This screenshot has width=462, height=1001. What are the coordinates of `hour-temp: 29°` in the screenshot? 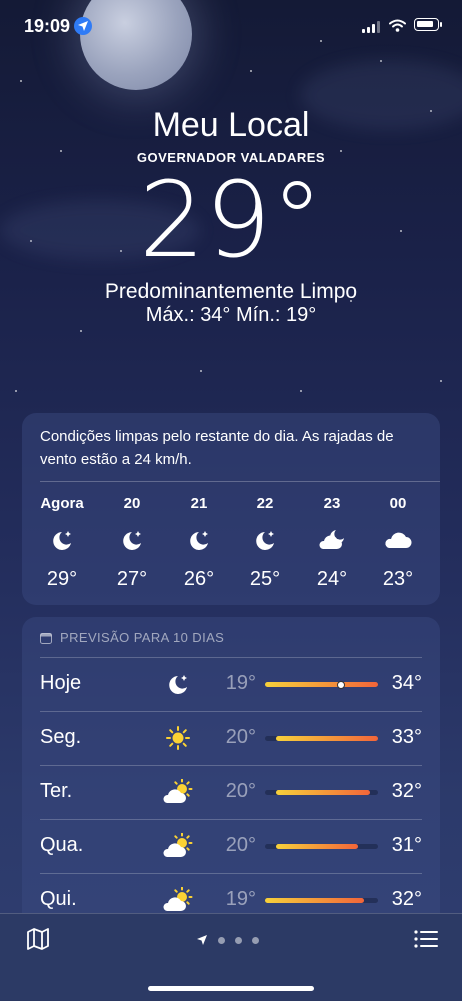 It's located at (62, 579).